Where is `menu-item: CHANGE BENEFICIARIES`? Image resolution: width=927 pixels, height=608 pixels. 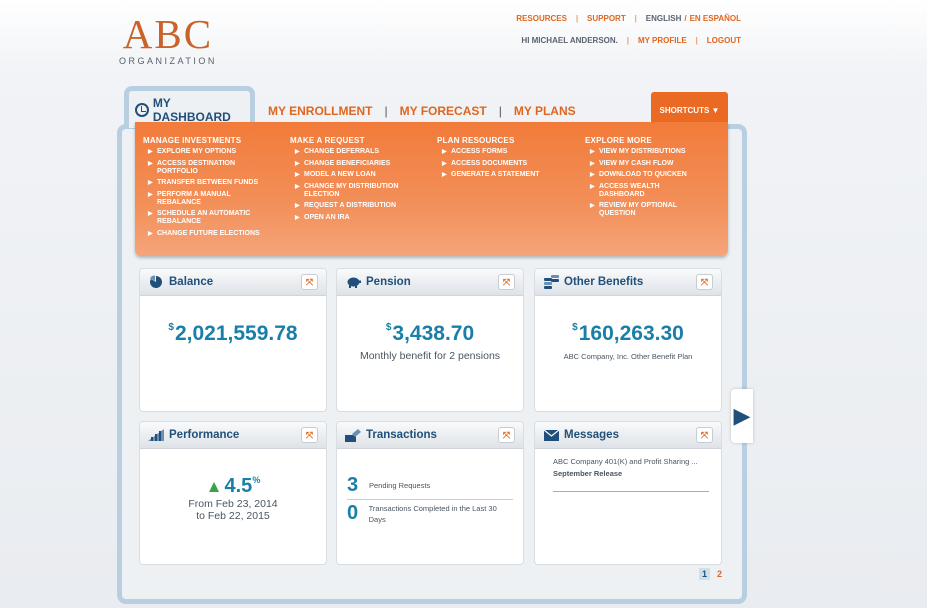
menu-item: CHANGE BENEFICIARIES is located at coordinates (349, 164).